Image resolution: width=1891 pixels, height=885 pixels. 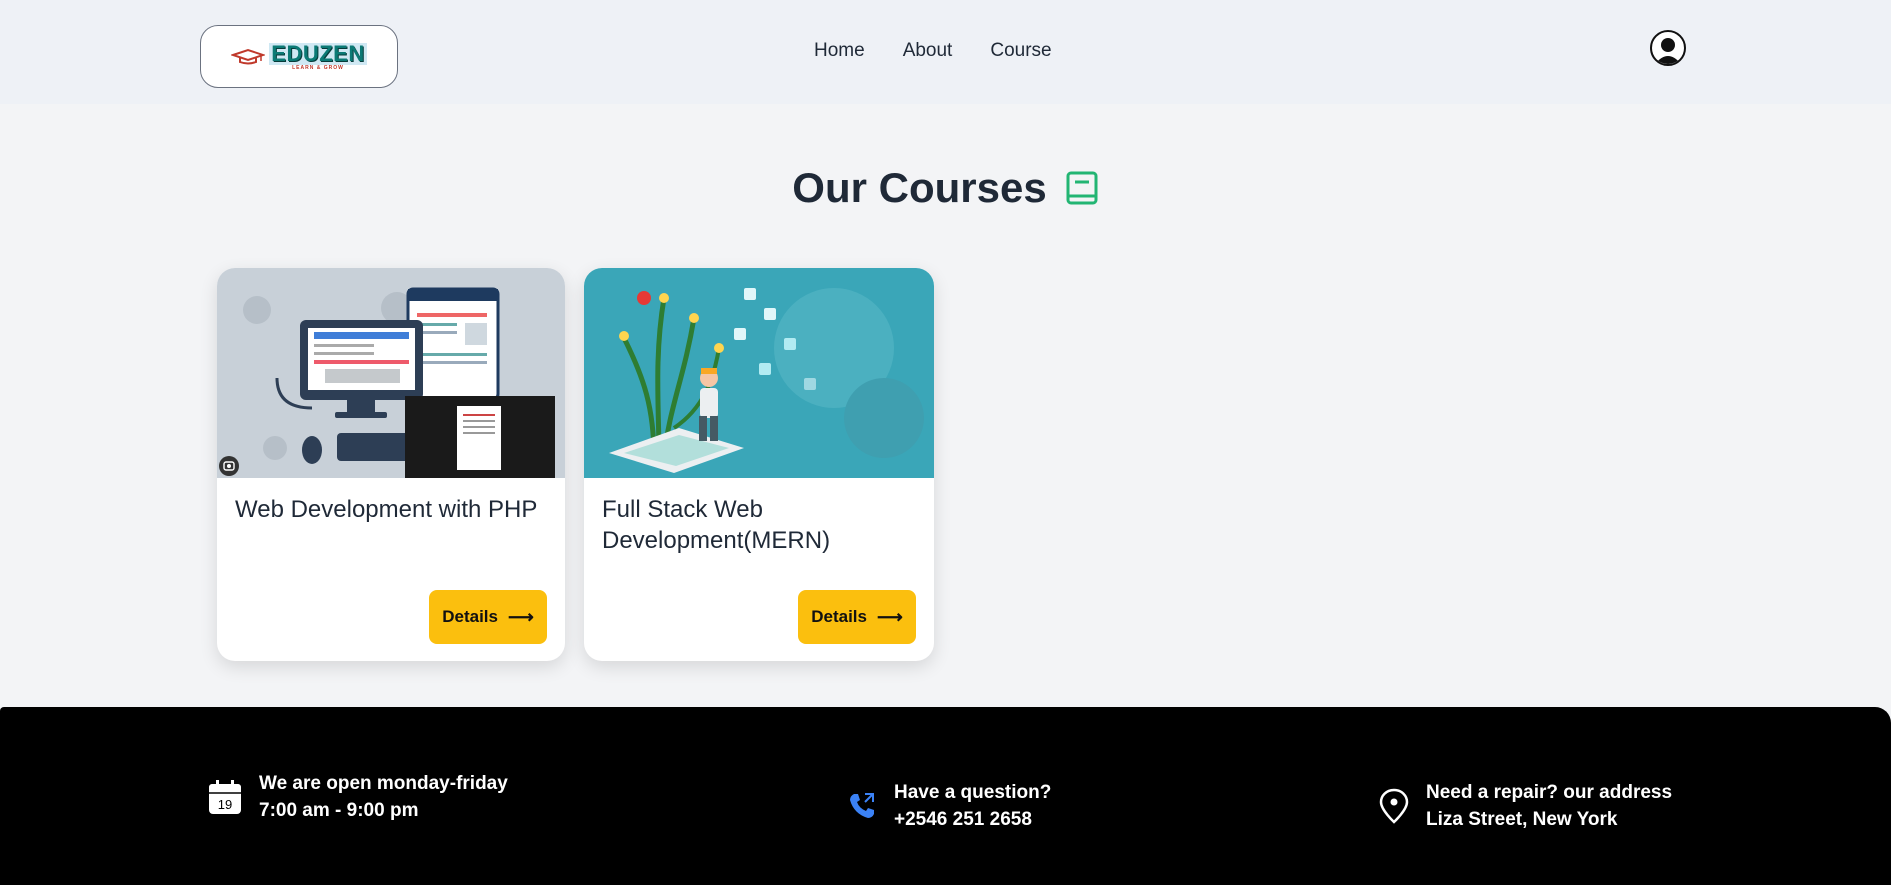 I want to click on logo-word: EDUZEN, so click(x=318, y=53).